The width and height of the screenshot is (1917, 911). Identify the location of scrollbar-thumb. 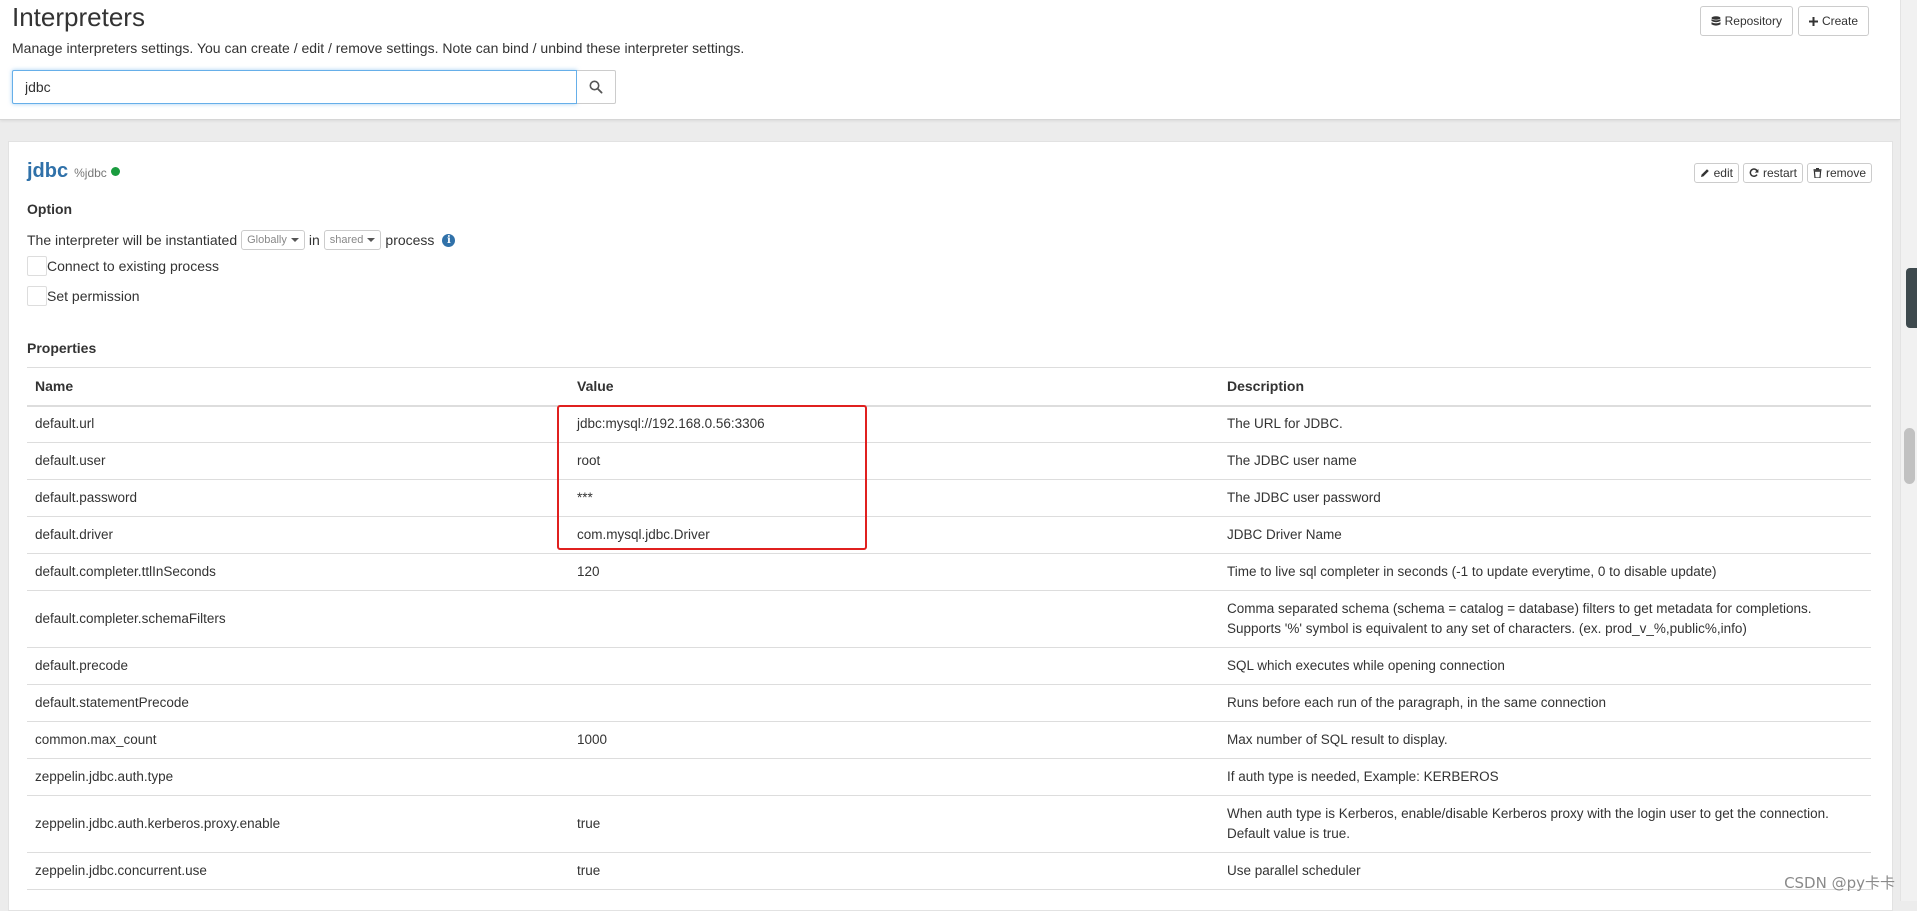
(1909, 456).